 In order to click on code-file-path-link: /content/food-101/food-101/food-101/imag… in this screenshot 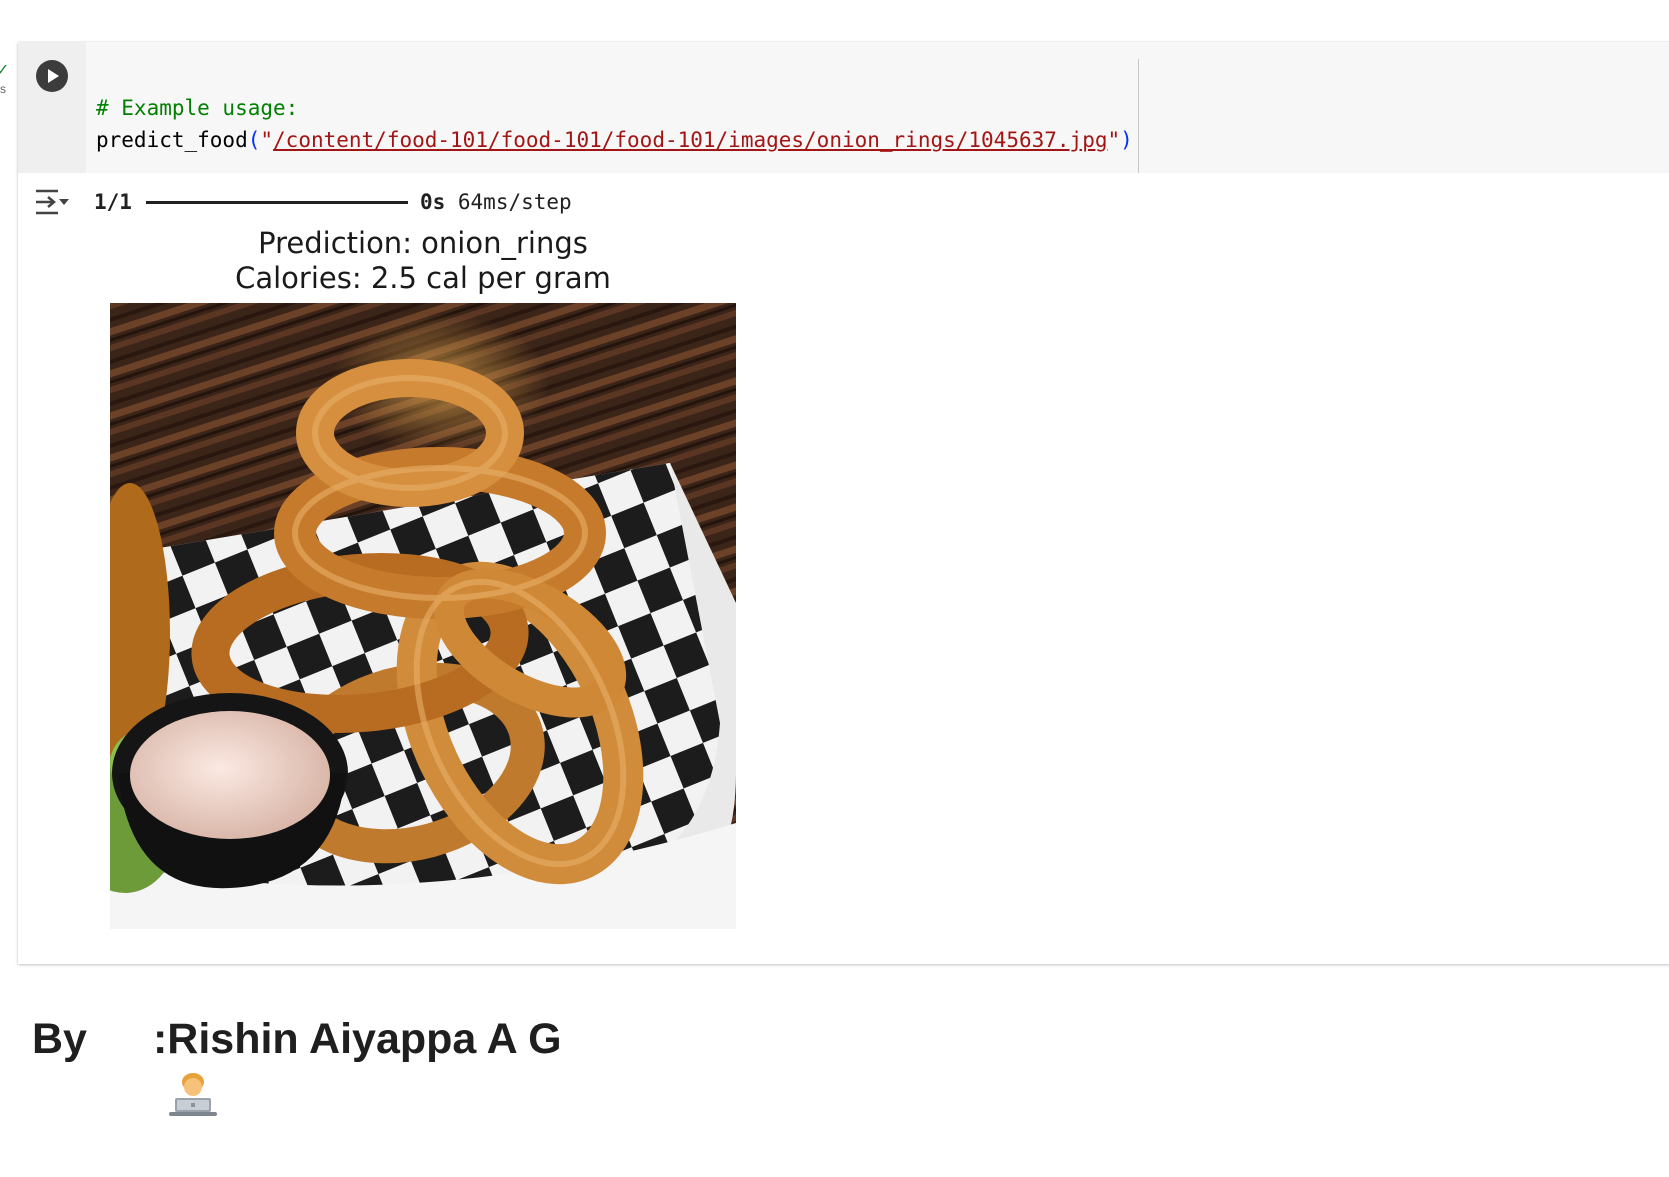, I will do `click(690, 140)`.